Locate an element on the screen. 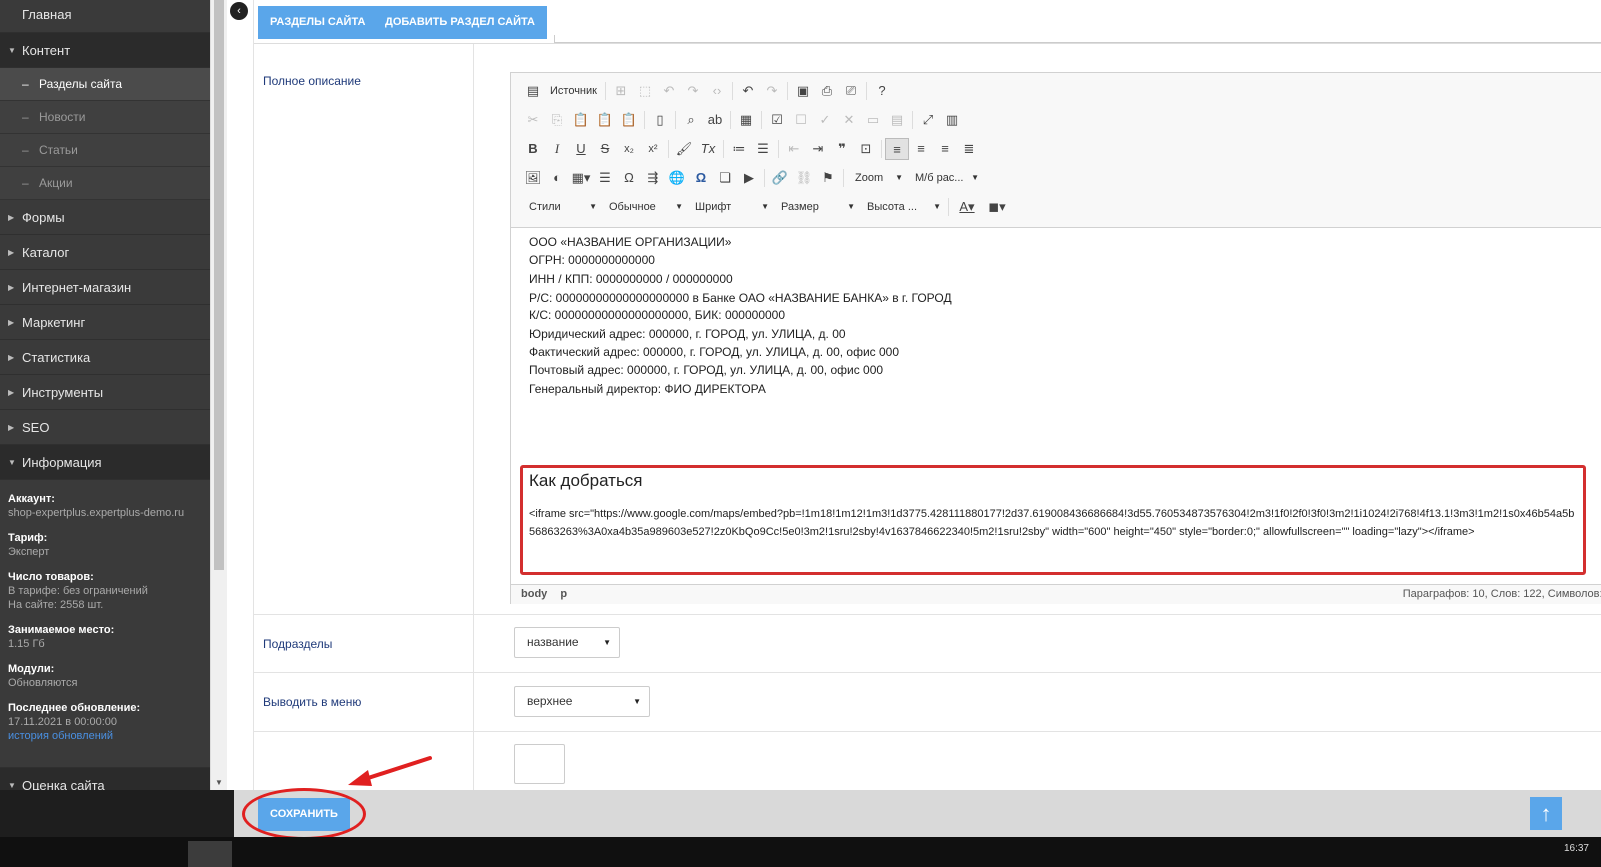 The height and width of the screenshot is (867, 1601). paste-icon: 📋 is located at coordinates (581, 120).